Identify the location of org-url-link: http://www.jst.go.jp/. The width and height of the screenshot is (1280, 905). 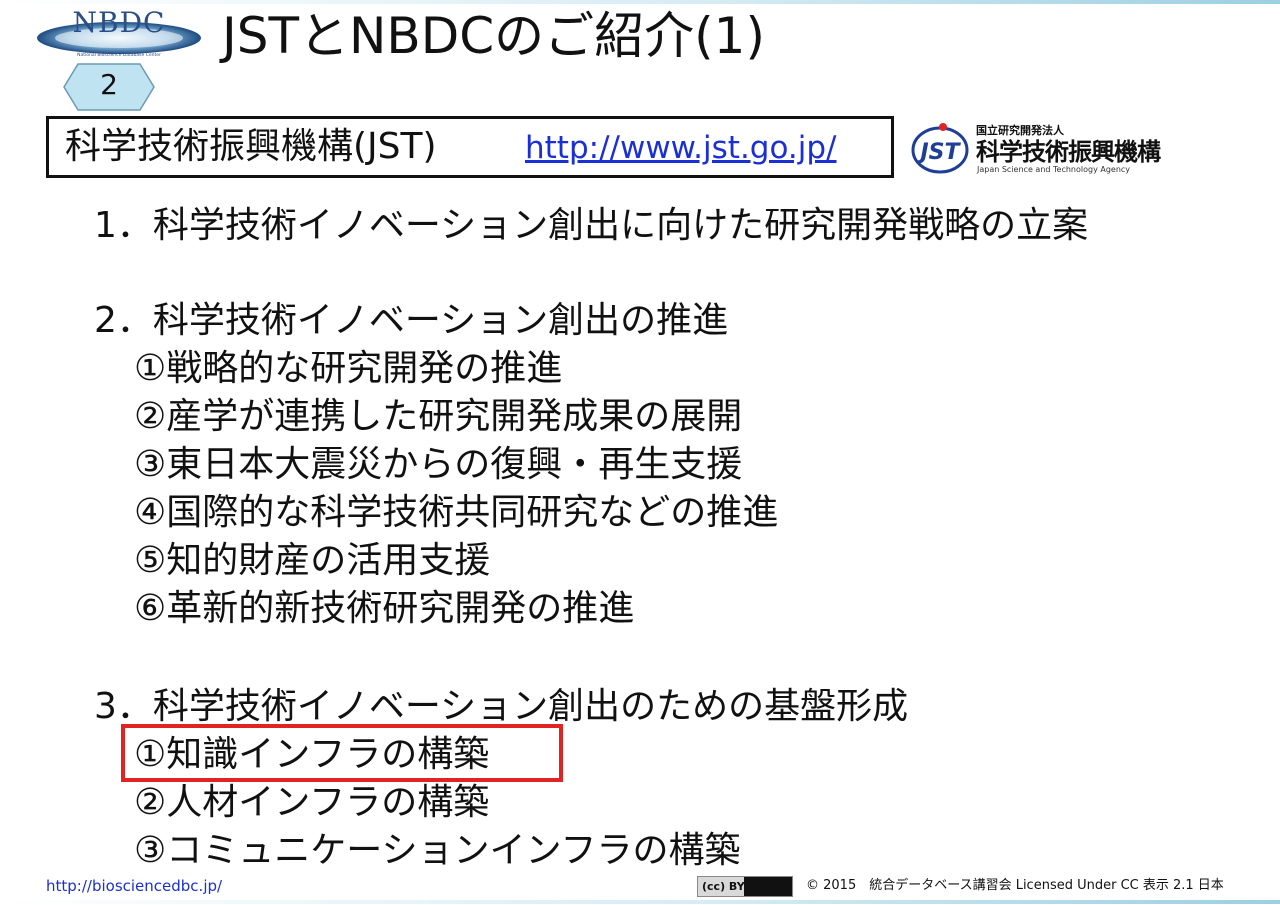
(681, 148).